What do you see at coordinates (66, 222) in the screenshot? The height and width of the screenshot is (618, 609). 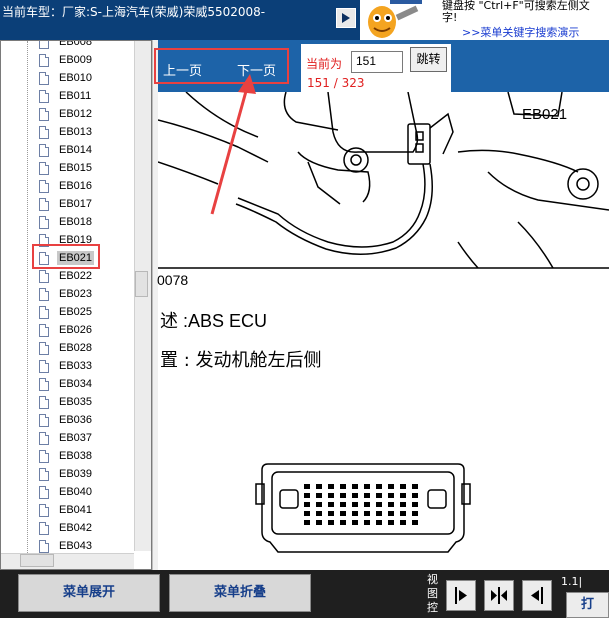 I see `tree-item: EB018` at bounding box center [66, 222].